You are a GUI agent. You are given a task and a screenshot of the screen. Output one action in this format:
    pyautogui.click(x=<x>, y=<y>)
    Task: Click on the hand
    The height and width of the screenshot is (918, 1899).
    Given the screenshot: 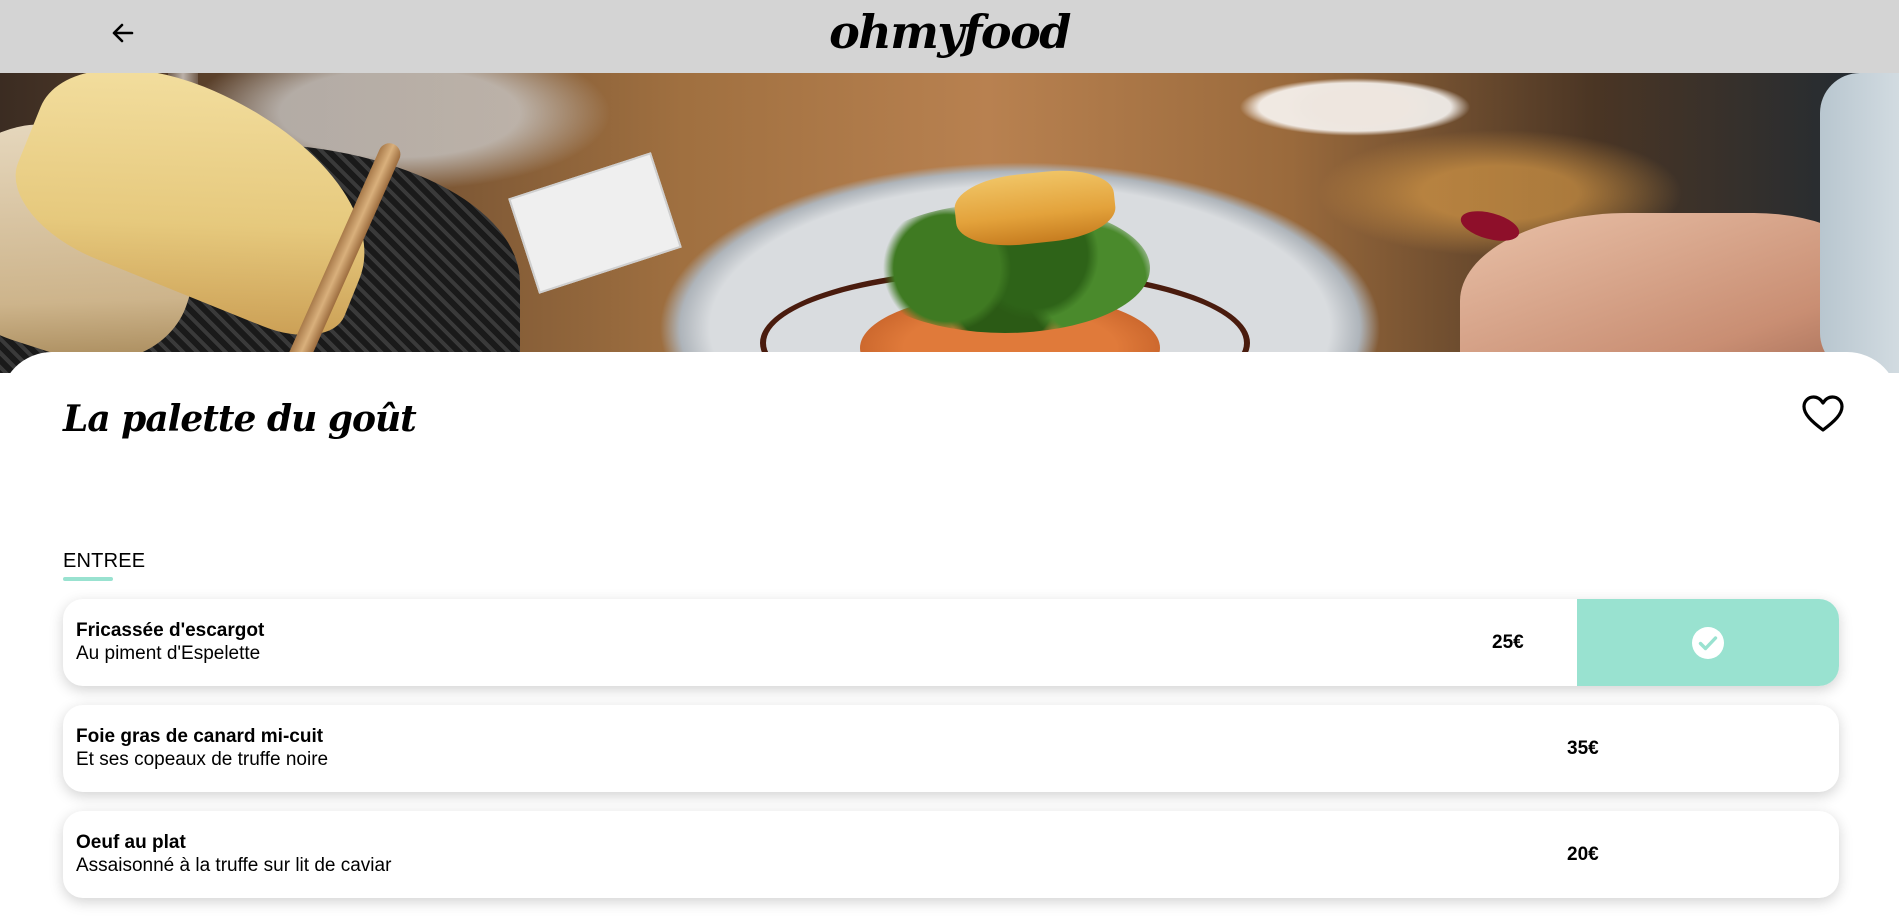 What is the action you would take?
    pyautogui.click(x=1670, y=293)
    